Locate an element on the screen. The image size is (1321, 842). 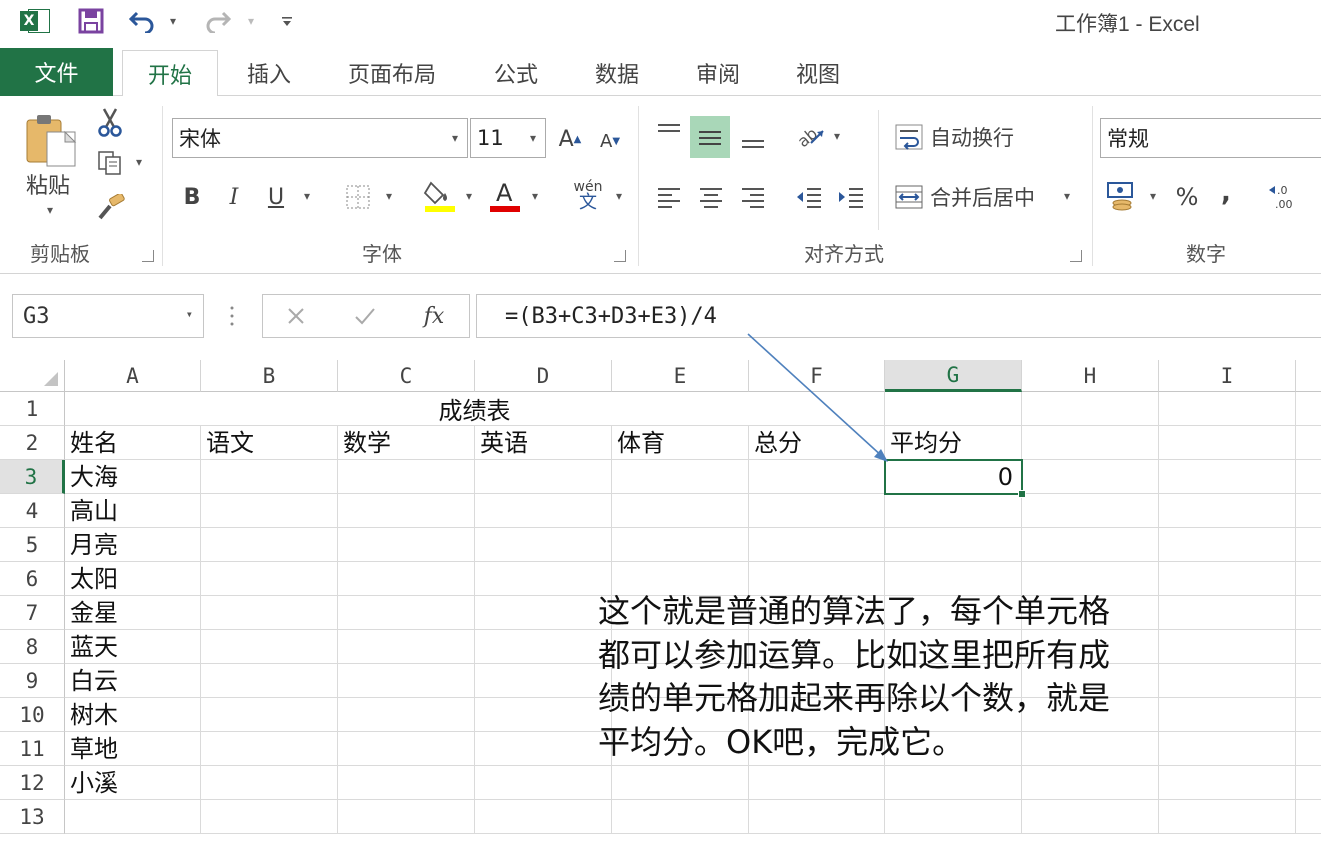
bottom-align-icon is located at coordinates (753, 139).